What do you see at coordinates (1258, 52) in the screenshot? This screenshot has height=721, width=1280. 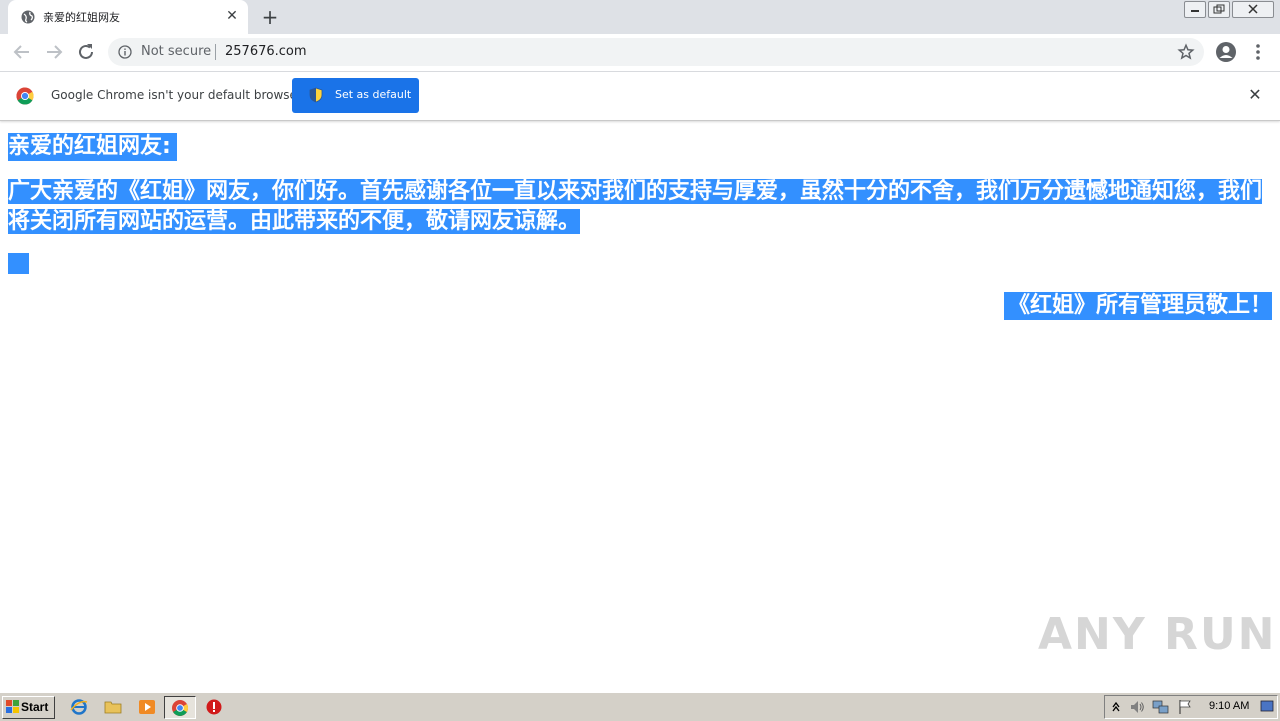 I see `kebab-menu-icon` at bounding box center [1258, 52].